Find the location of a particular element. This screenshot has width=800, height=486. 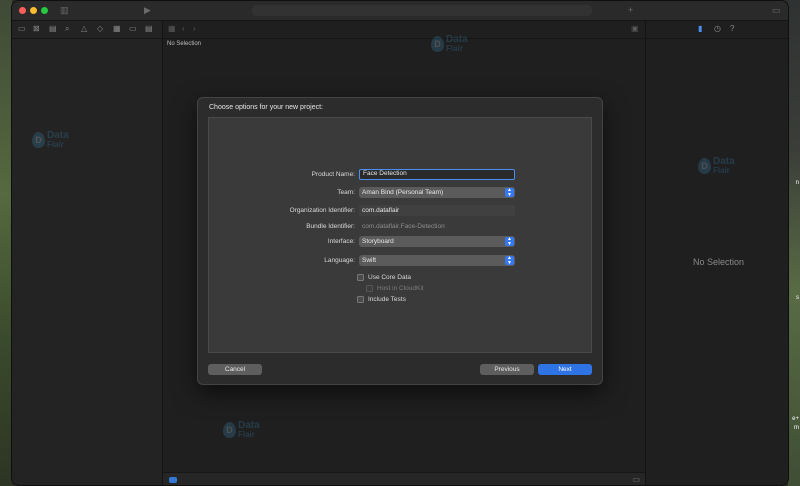

team-popup: Aman Bind (Personal Team) ▲ ▼ is located at coordinates (437, 192).